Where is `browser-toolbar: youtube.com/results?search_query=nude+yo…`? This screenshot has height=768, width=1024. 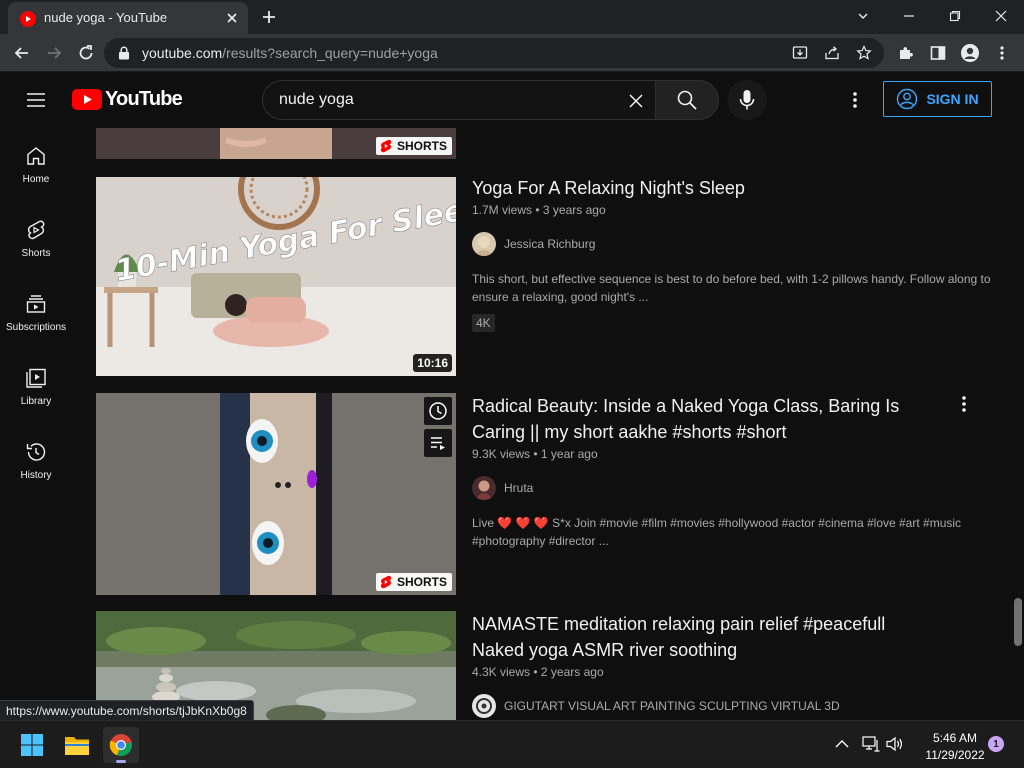 browser-toolbar: youtube.com/results?search_query=nude+yo… is located at coordinates (512, 53).